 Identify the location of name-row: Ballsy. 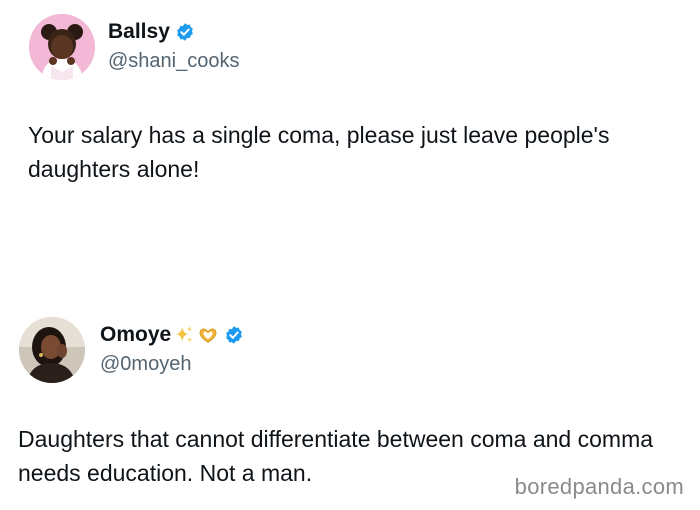
(151, 32).